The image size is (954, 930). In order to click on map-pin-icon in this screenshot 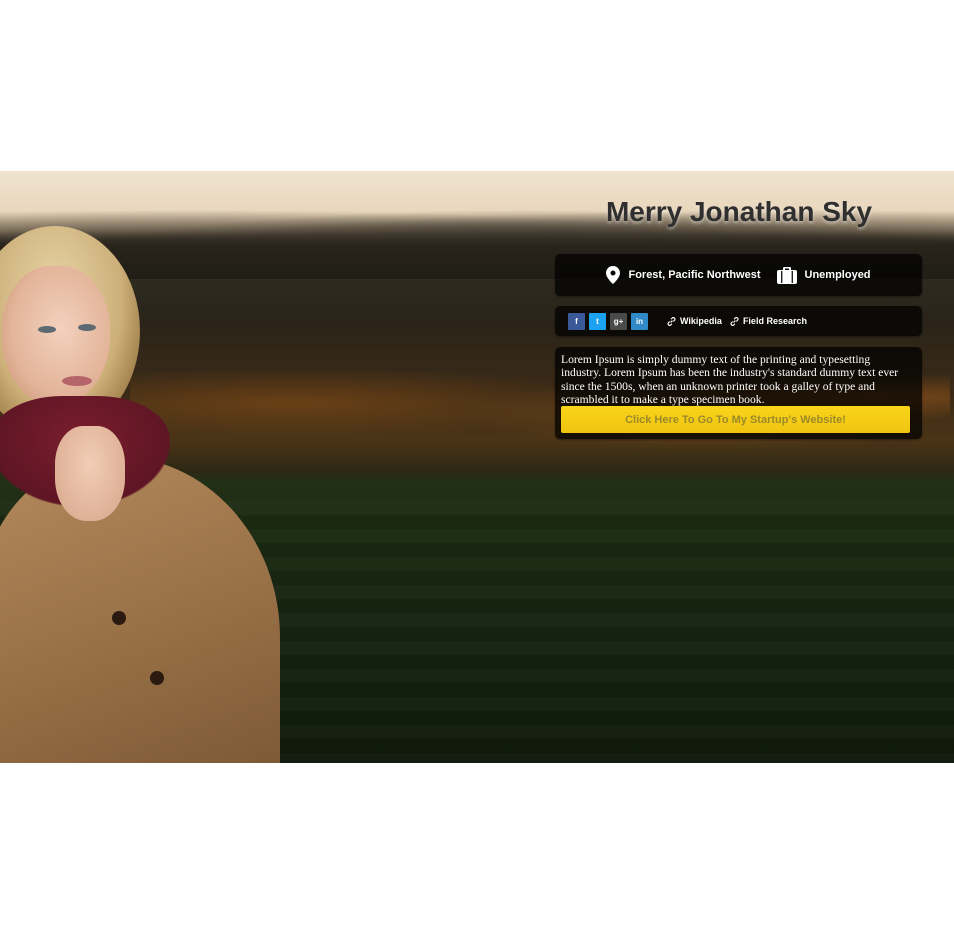, I will do `click(613, 275)`.